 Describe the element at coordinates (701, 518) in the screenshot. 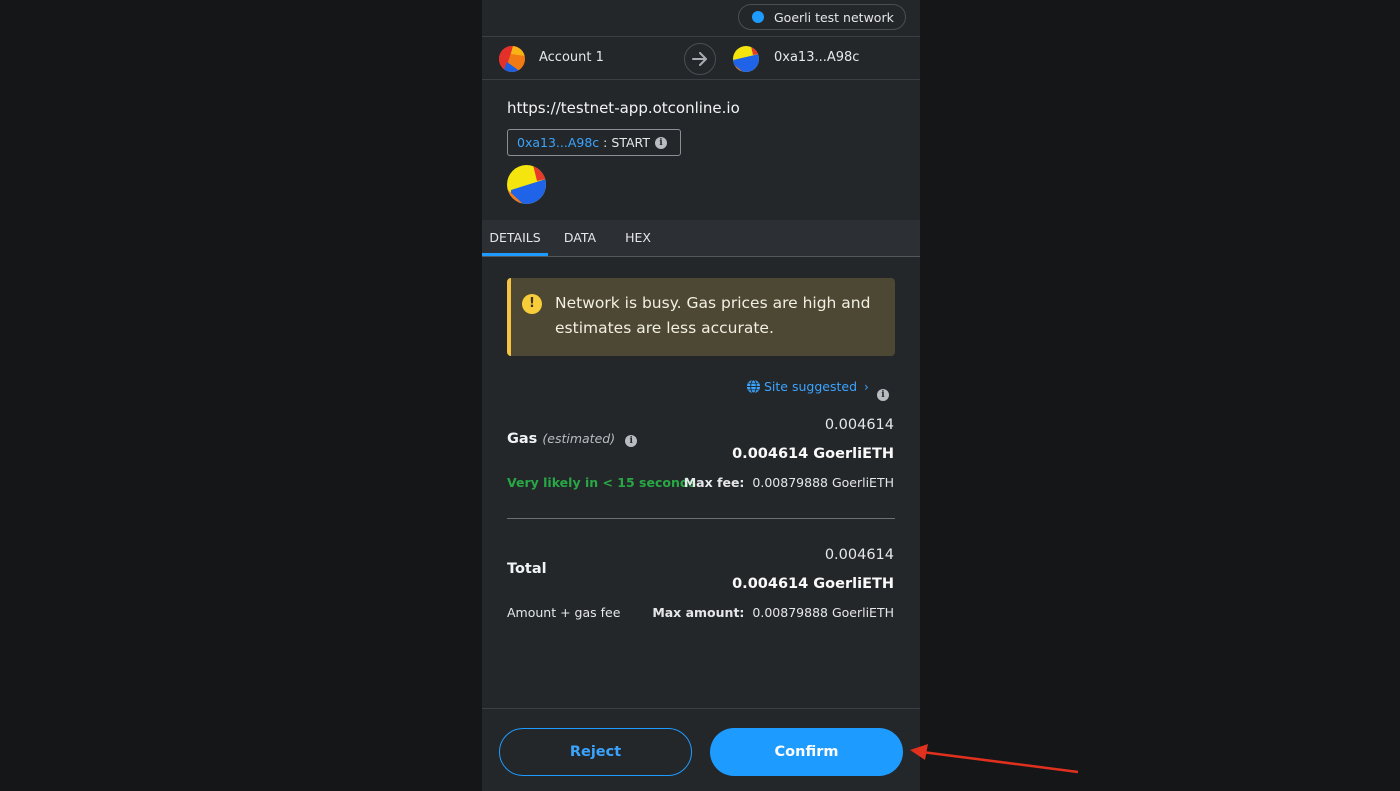

I see `section-divider` at that location.